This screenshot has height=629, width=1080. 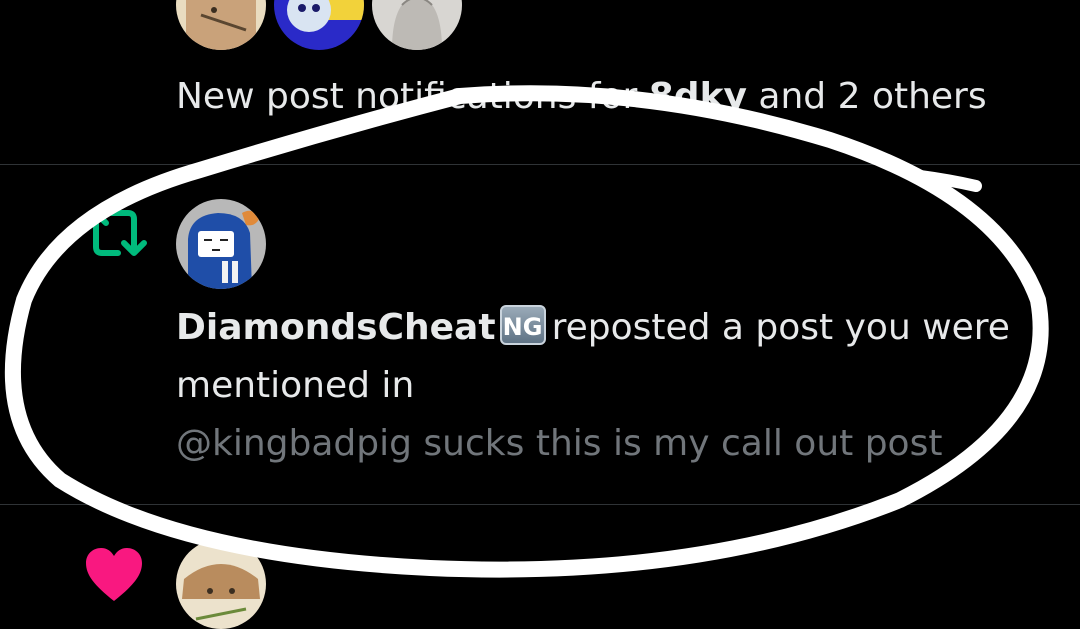 What do you see at coordinates (114, 577) in the screenshot?
I see `heart-icon` at bounding box center [114, 577].